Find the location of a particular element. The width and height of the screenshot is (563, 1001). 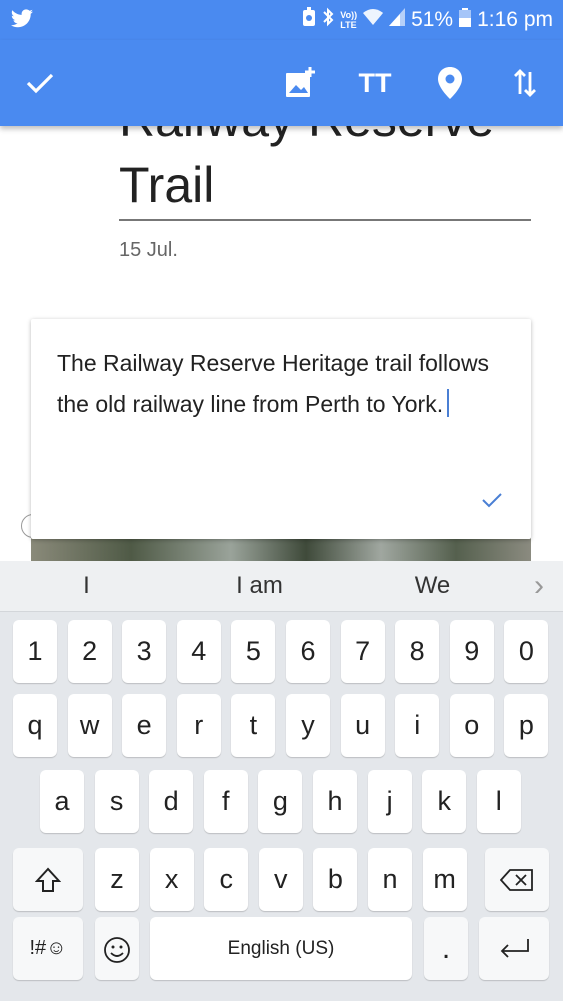

suggestion-3: We is located at coordinates (432, 586).